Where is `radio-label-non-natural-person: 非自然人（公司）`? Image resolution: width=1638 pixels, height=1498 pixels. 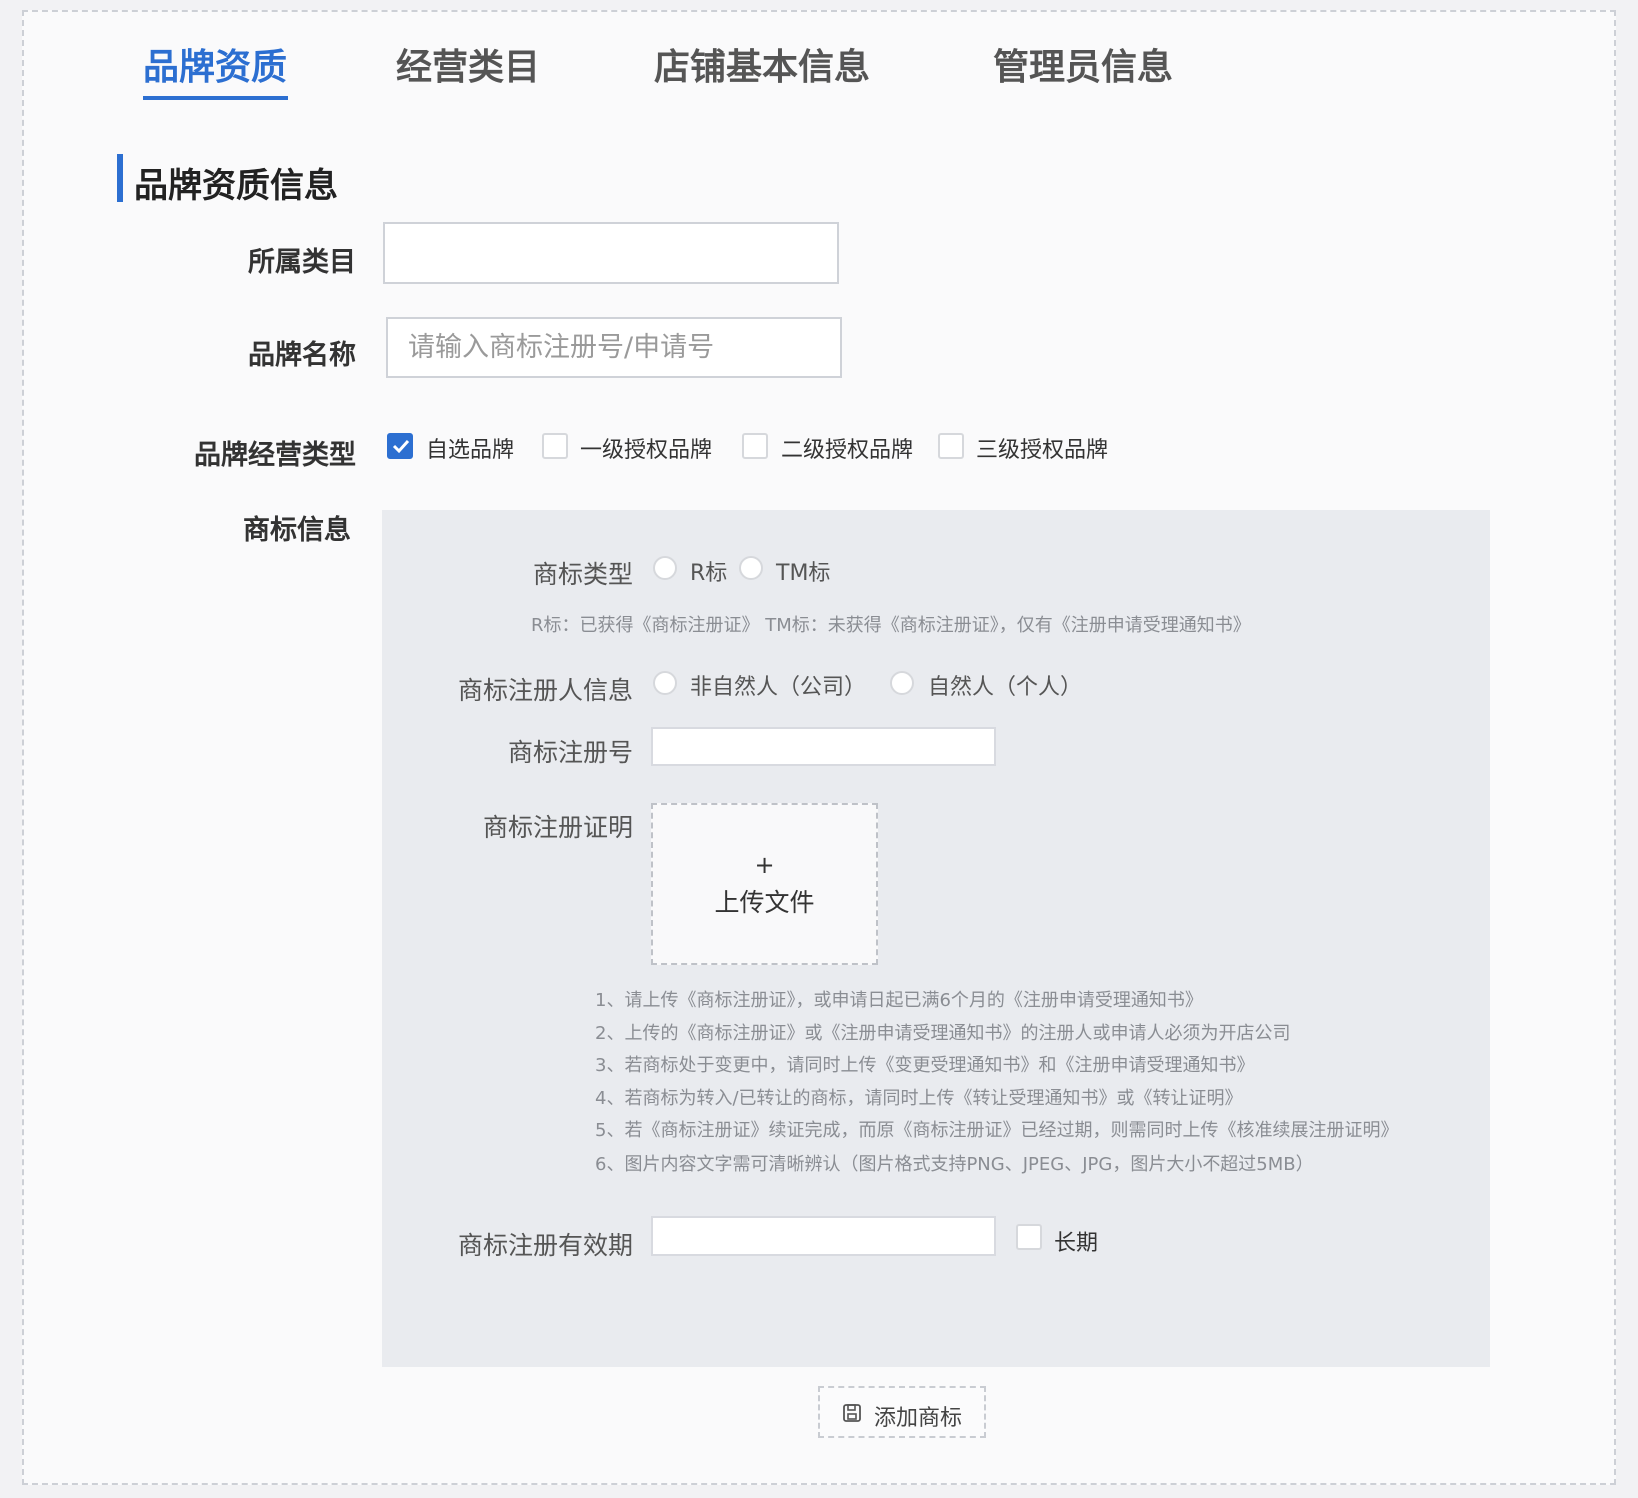
radio-label-non-natural-person: 非自然人（公司） is located at coordinates (778, 687).